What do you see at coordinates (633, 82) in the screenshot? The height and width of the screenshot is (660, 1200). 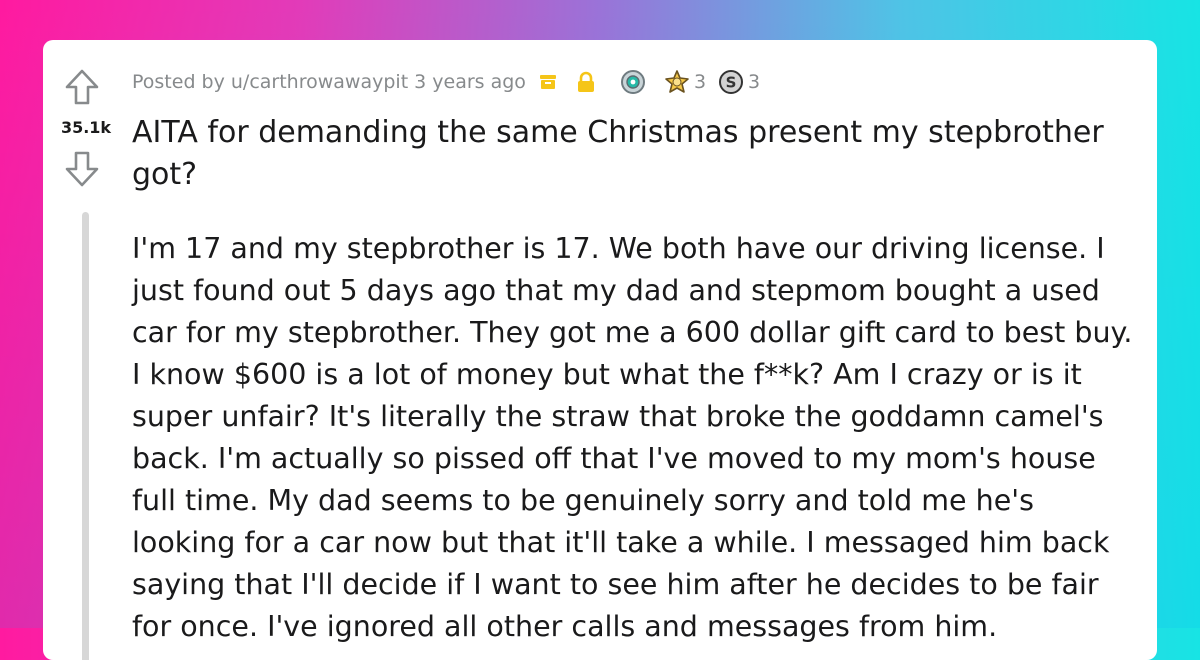 I see `helpful-award-icon` at bounding box center [633, 82].